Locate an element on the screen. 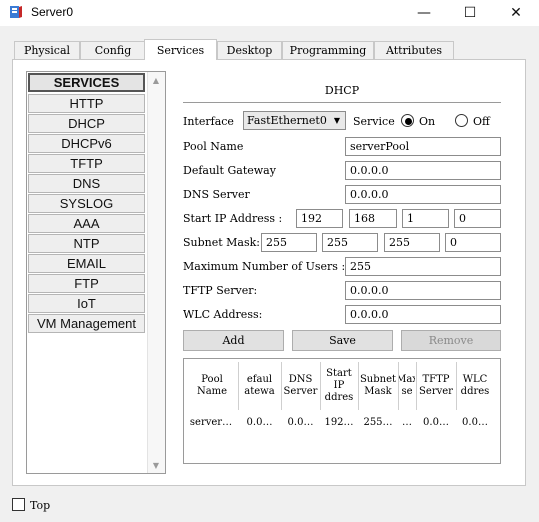  window-title: Server0 is located at coordinates (52, 12).